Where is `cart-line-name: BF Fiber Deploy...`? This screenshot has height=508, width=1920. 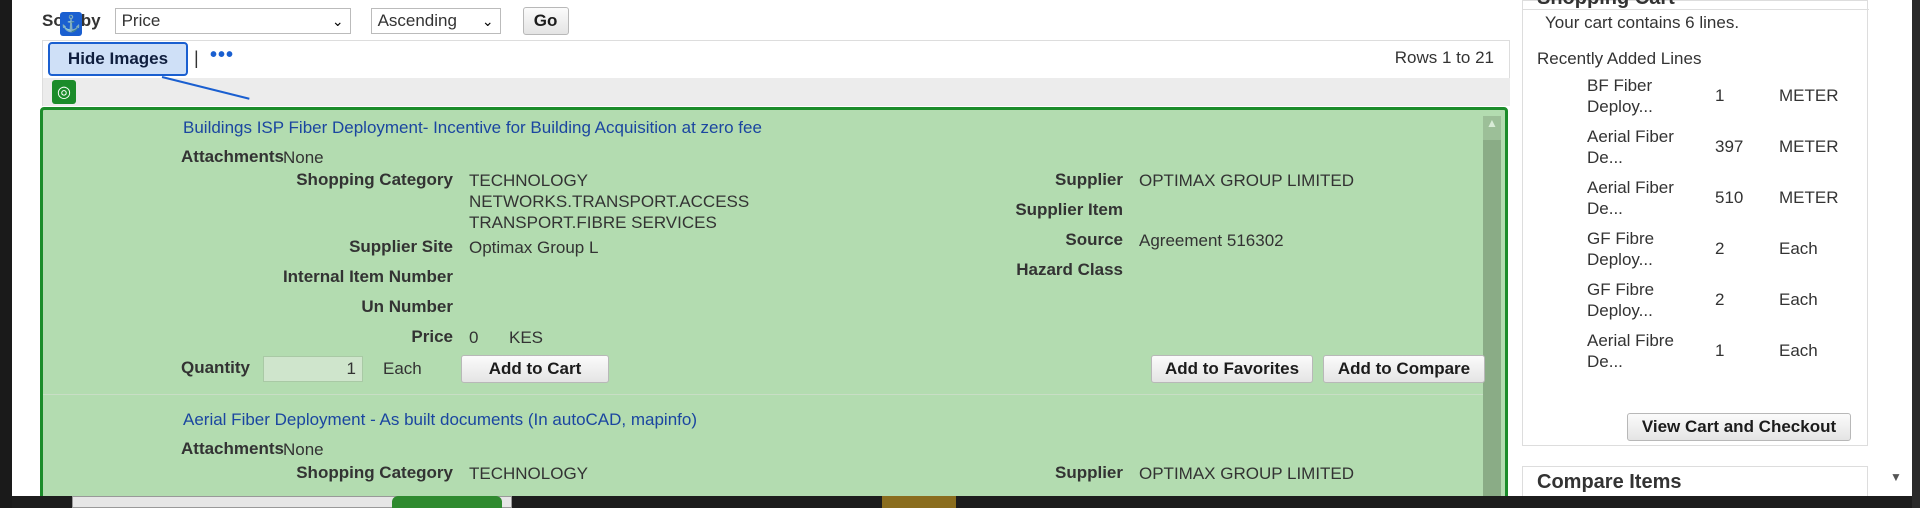
cart-line-name: BF Fiber Deploy... is located at coordinates (1632, 96).